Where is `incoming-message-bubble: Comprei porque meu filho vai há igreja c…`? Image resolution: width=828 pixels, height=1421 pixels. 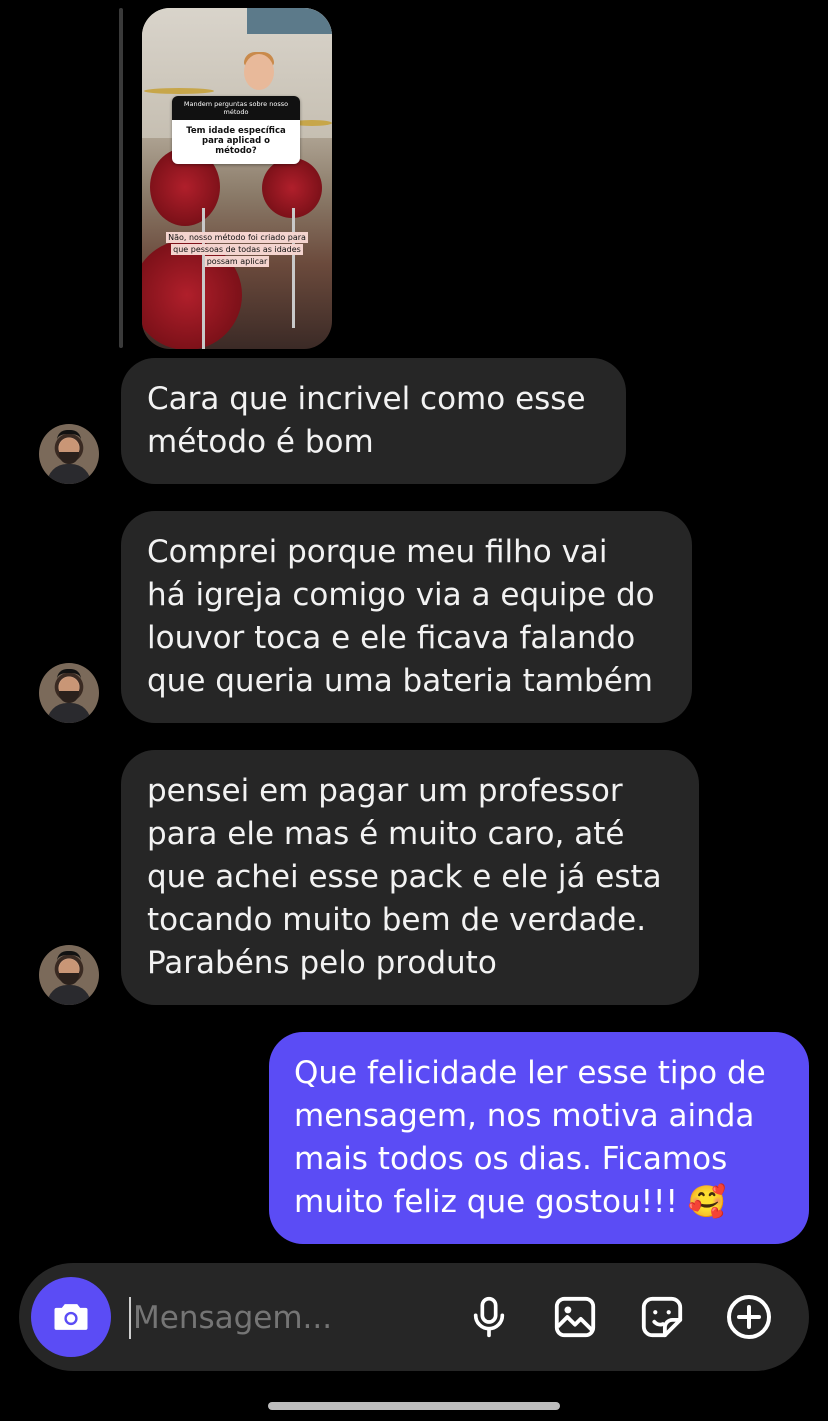
incoming-message-bubble: Comprei porque meu filho vai há igreja c… is located at coordinates (406, 617).